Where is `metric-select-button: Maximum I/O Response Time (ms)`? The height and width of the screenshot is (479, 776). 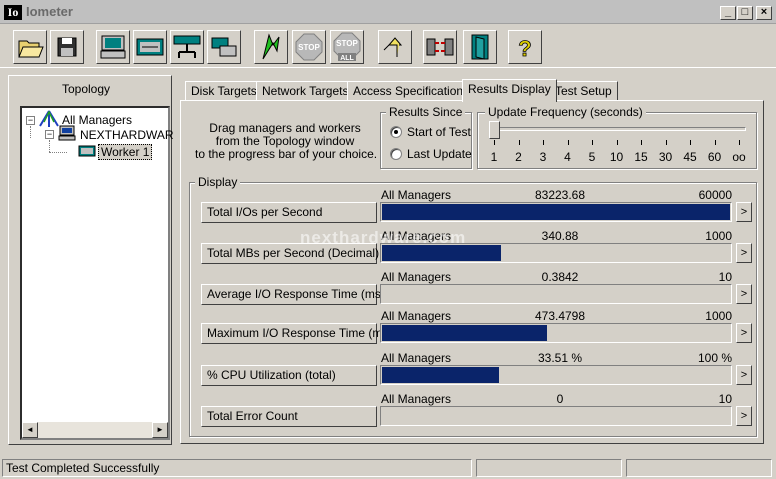 metric-select-button: Maximum I/O Response Time (ms) is located at coordinates (296, 333).